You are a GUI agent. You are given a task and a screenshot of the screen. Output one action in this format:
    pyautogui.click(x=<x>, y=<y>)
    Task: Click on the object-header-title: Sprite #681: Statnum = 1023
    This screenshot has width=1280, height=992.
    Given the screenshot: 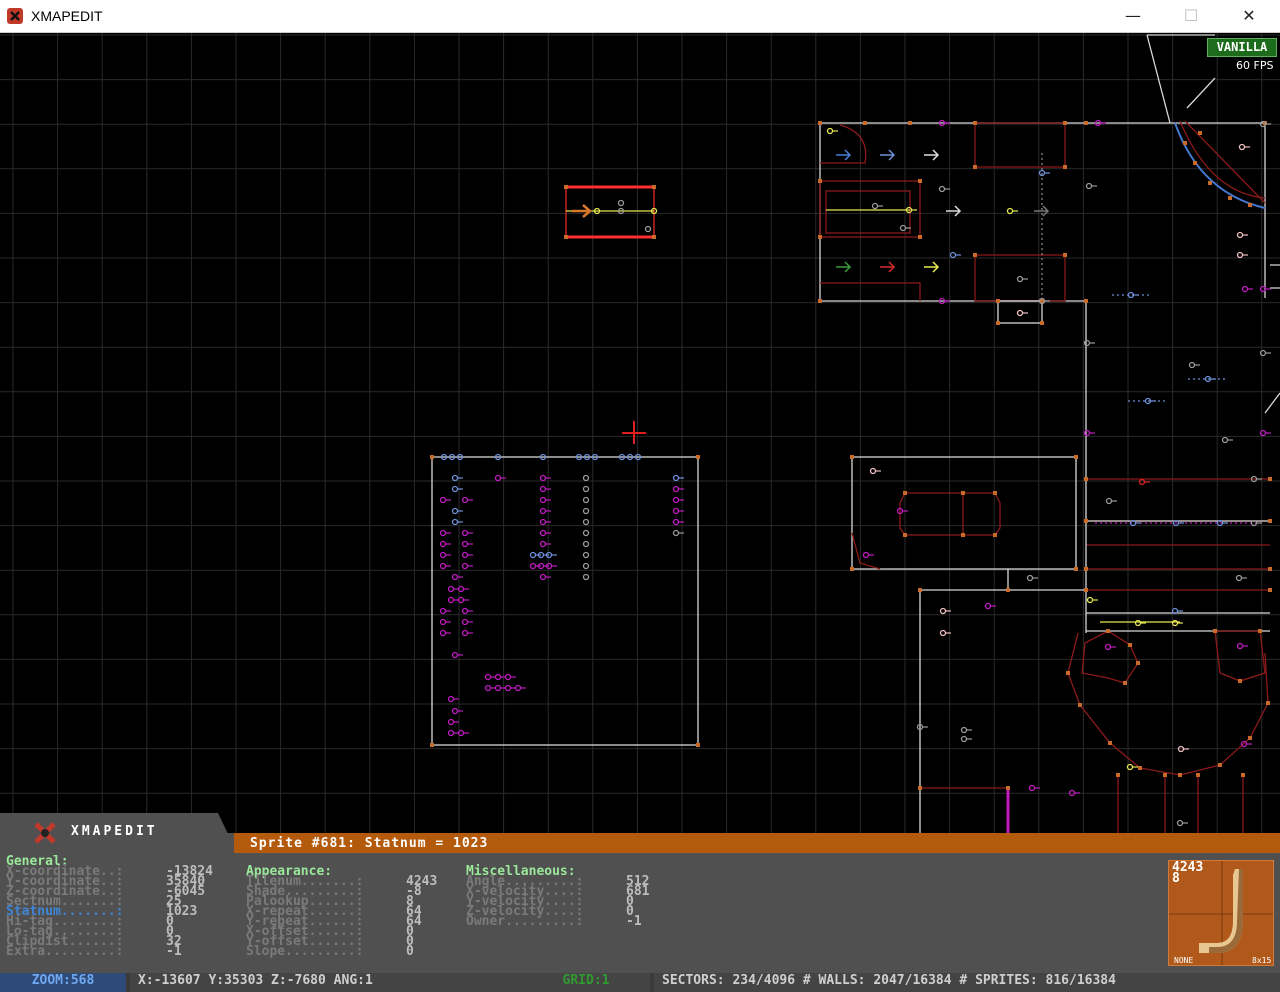 What is the action you would take?
    pyautogui.click(x=369, y=843)
    